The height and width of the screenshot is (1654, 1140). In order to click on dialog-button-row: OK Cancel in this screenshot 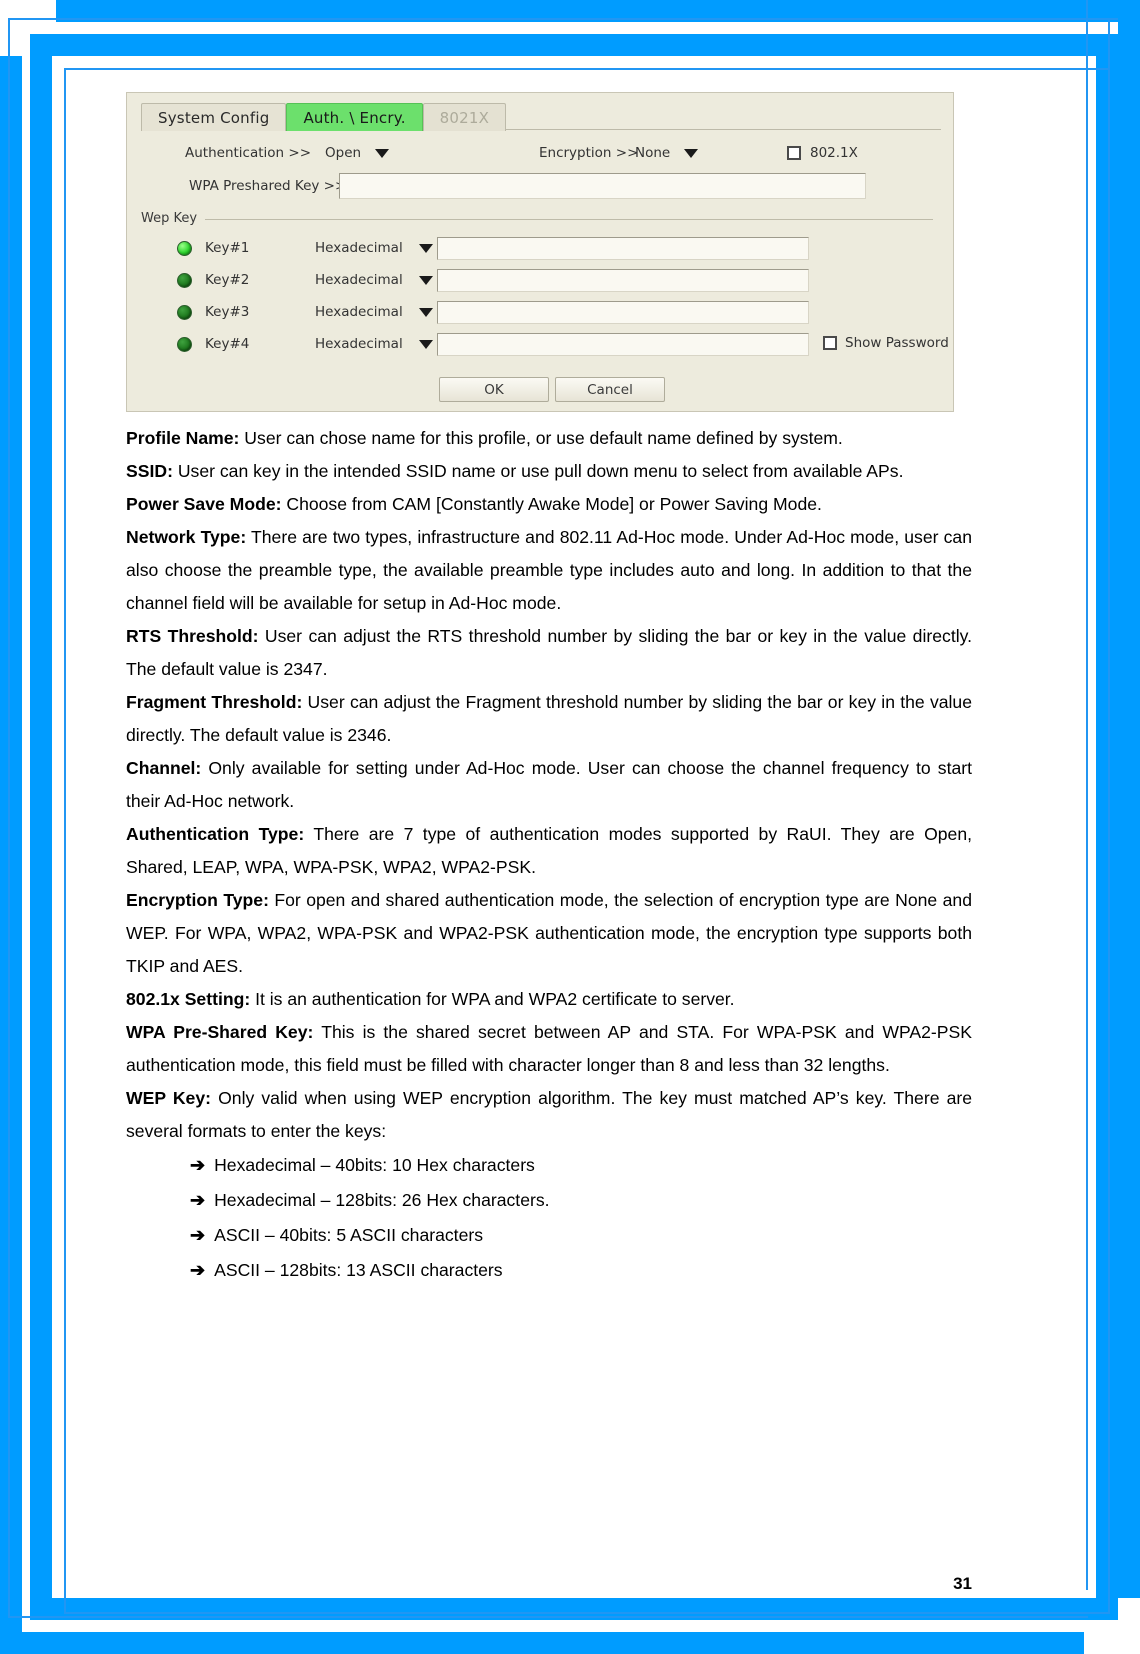, I will do `click(540, 390)`.